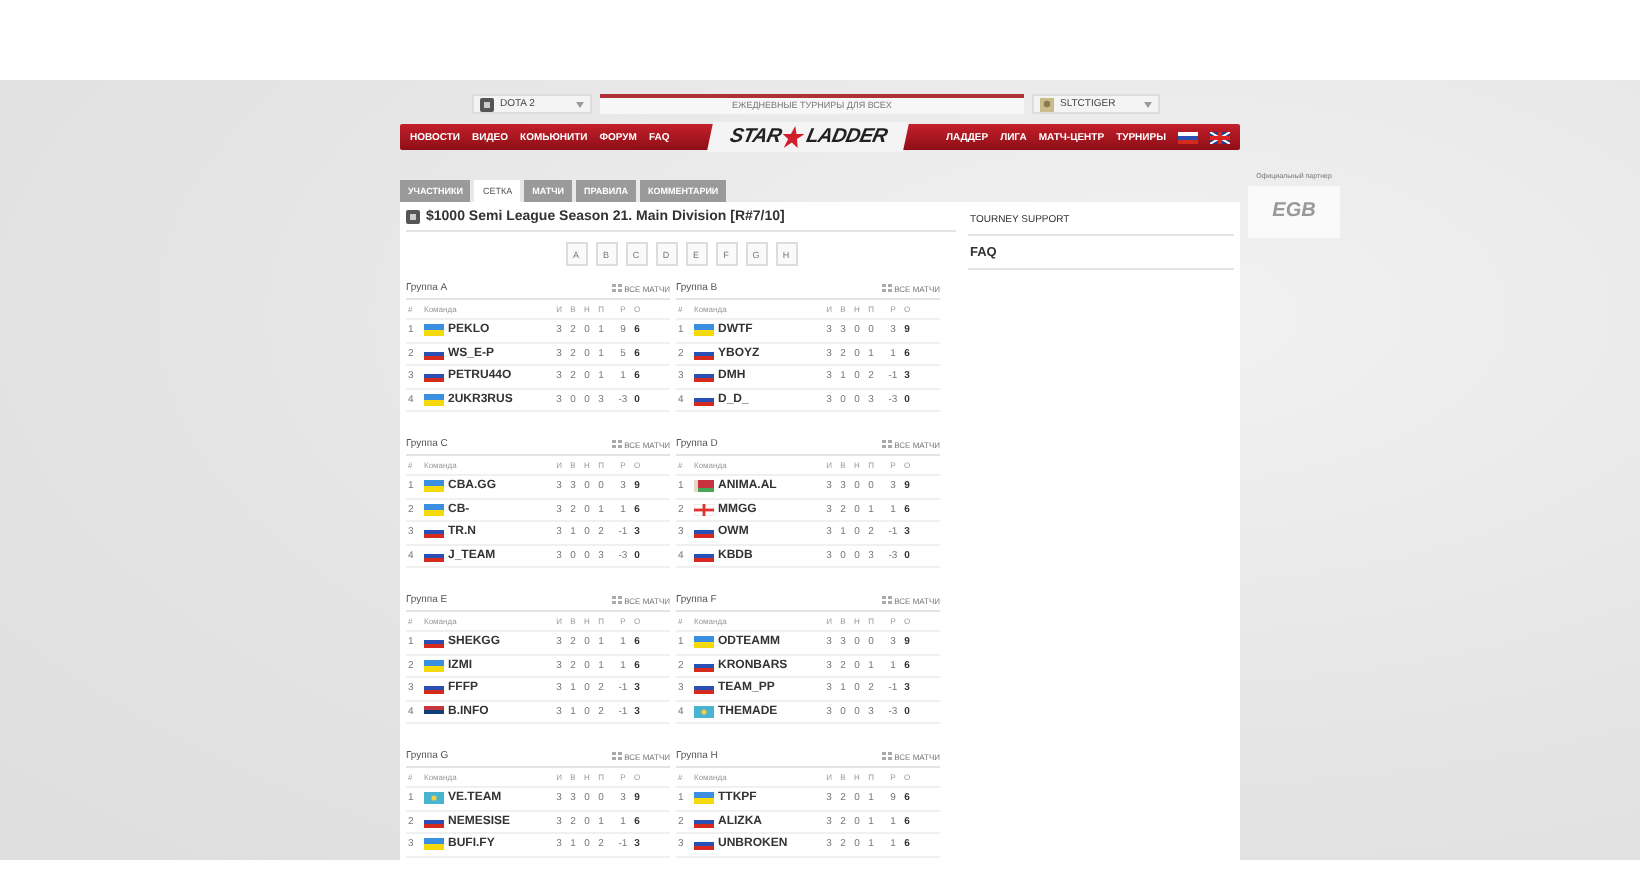 This screenshot has height=872, width=1640. What do you see at coordinates (808, 137) in the screenshot?
I see `logo: STAR LADDER` at bounding box center [808, 137].